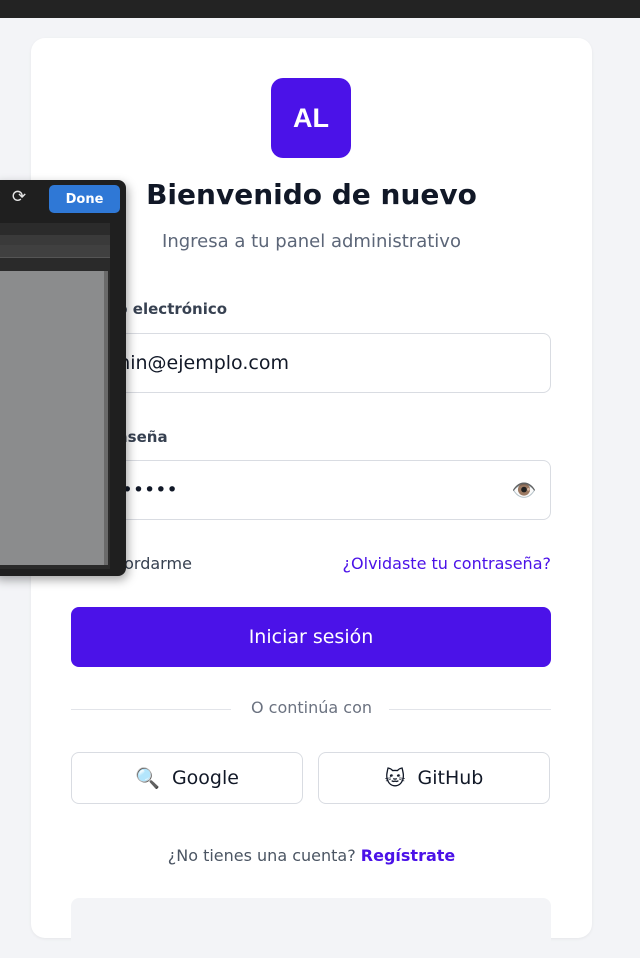 This screenshot has width=640, height=958. What do you see at coordinates (311, 707) in the screenshot?
I see `divider-text: O continúa con` at bounding box center [311, 707].